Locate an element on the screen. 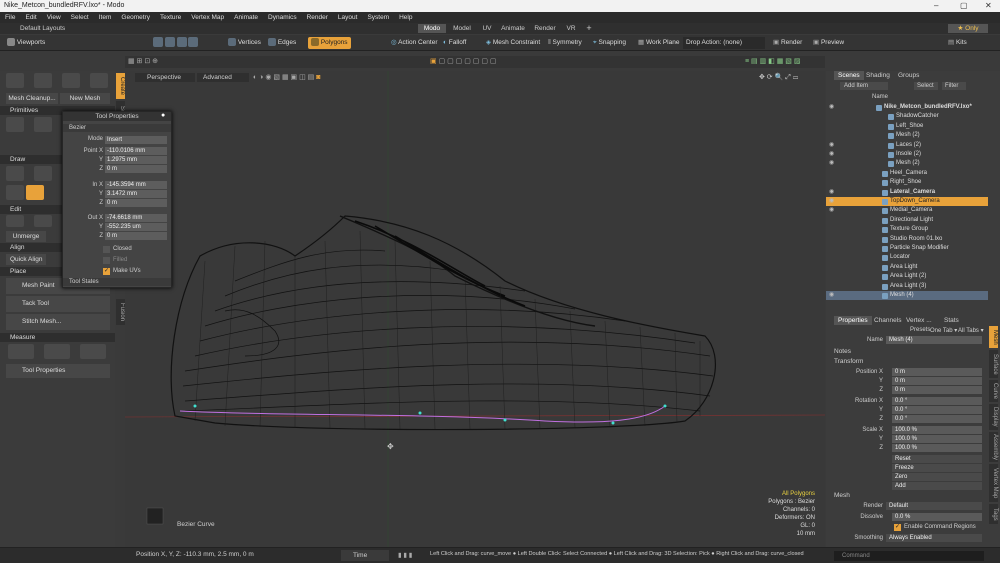 The height and width of the screenshot is (563, 1000). in-x-field: -145.3594 mm is located at coordinates (136, 185).